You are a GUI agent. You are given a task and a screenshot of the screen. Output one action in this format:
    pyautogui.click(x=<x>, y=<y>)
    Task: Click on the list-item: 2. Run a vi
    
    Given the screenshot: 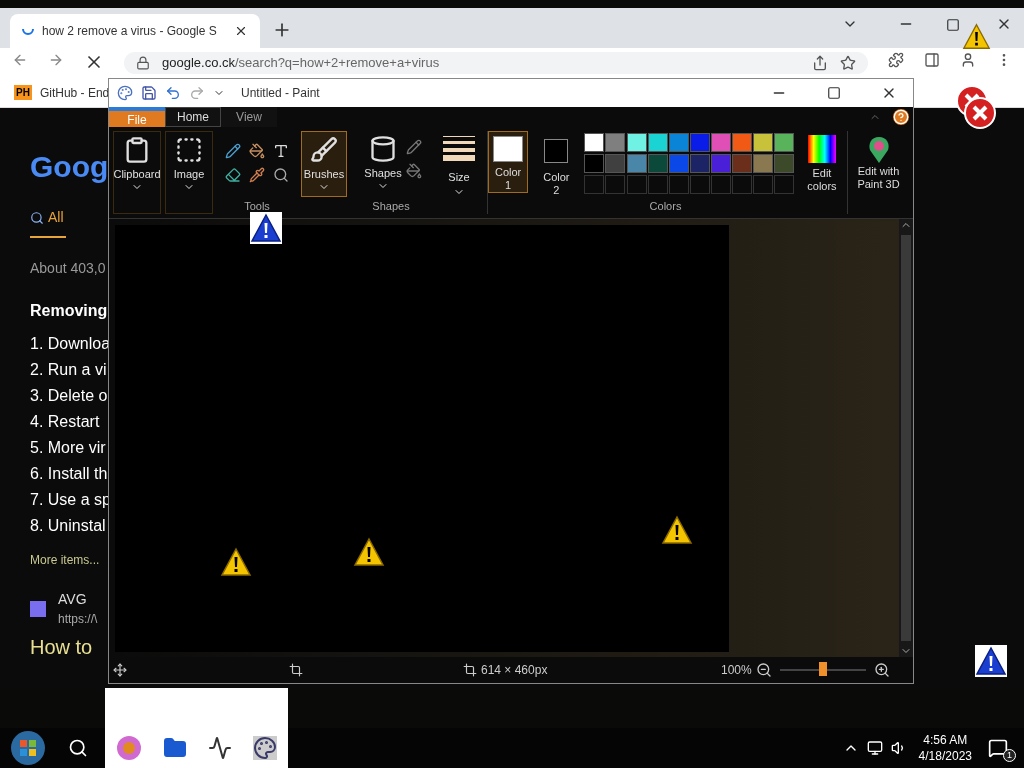 What is the action you would take?
    pyautogui.click(x=68, y=370)
    